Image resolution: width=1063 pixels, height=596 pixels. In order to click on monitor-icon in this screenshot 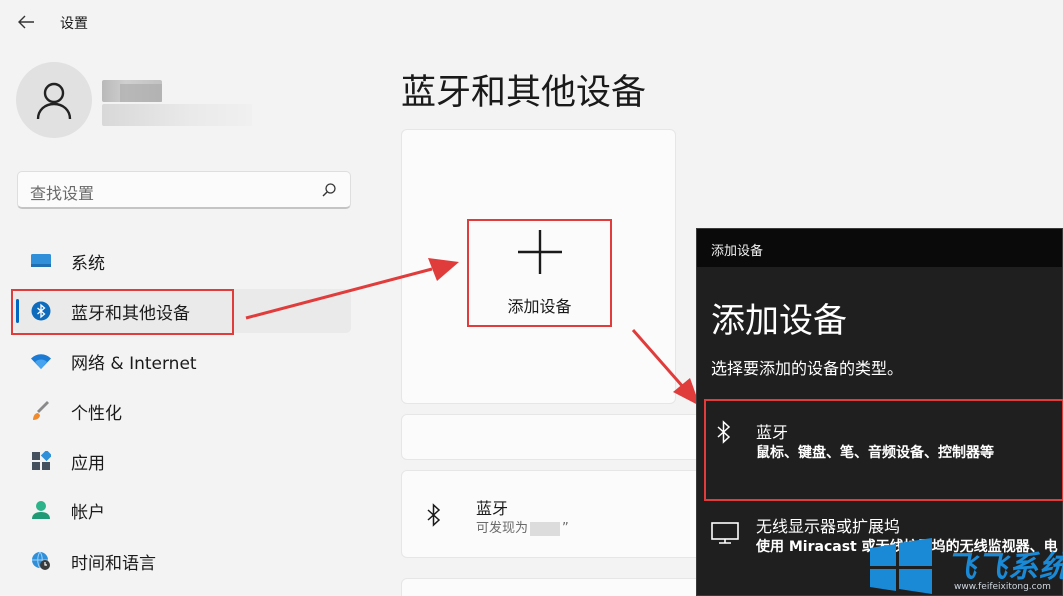, I will do `click(725, 533)`.